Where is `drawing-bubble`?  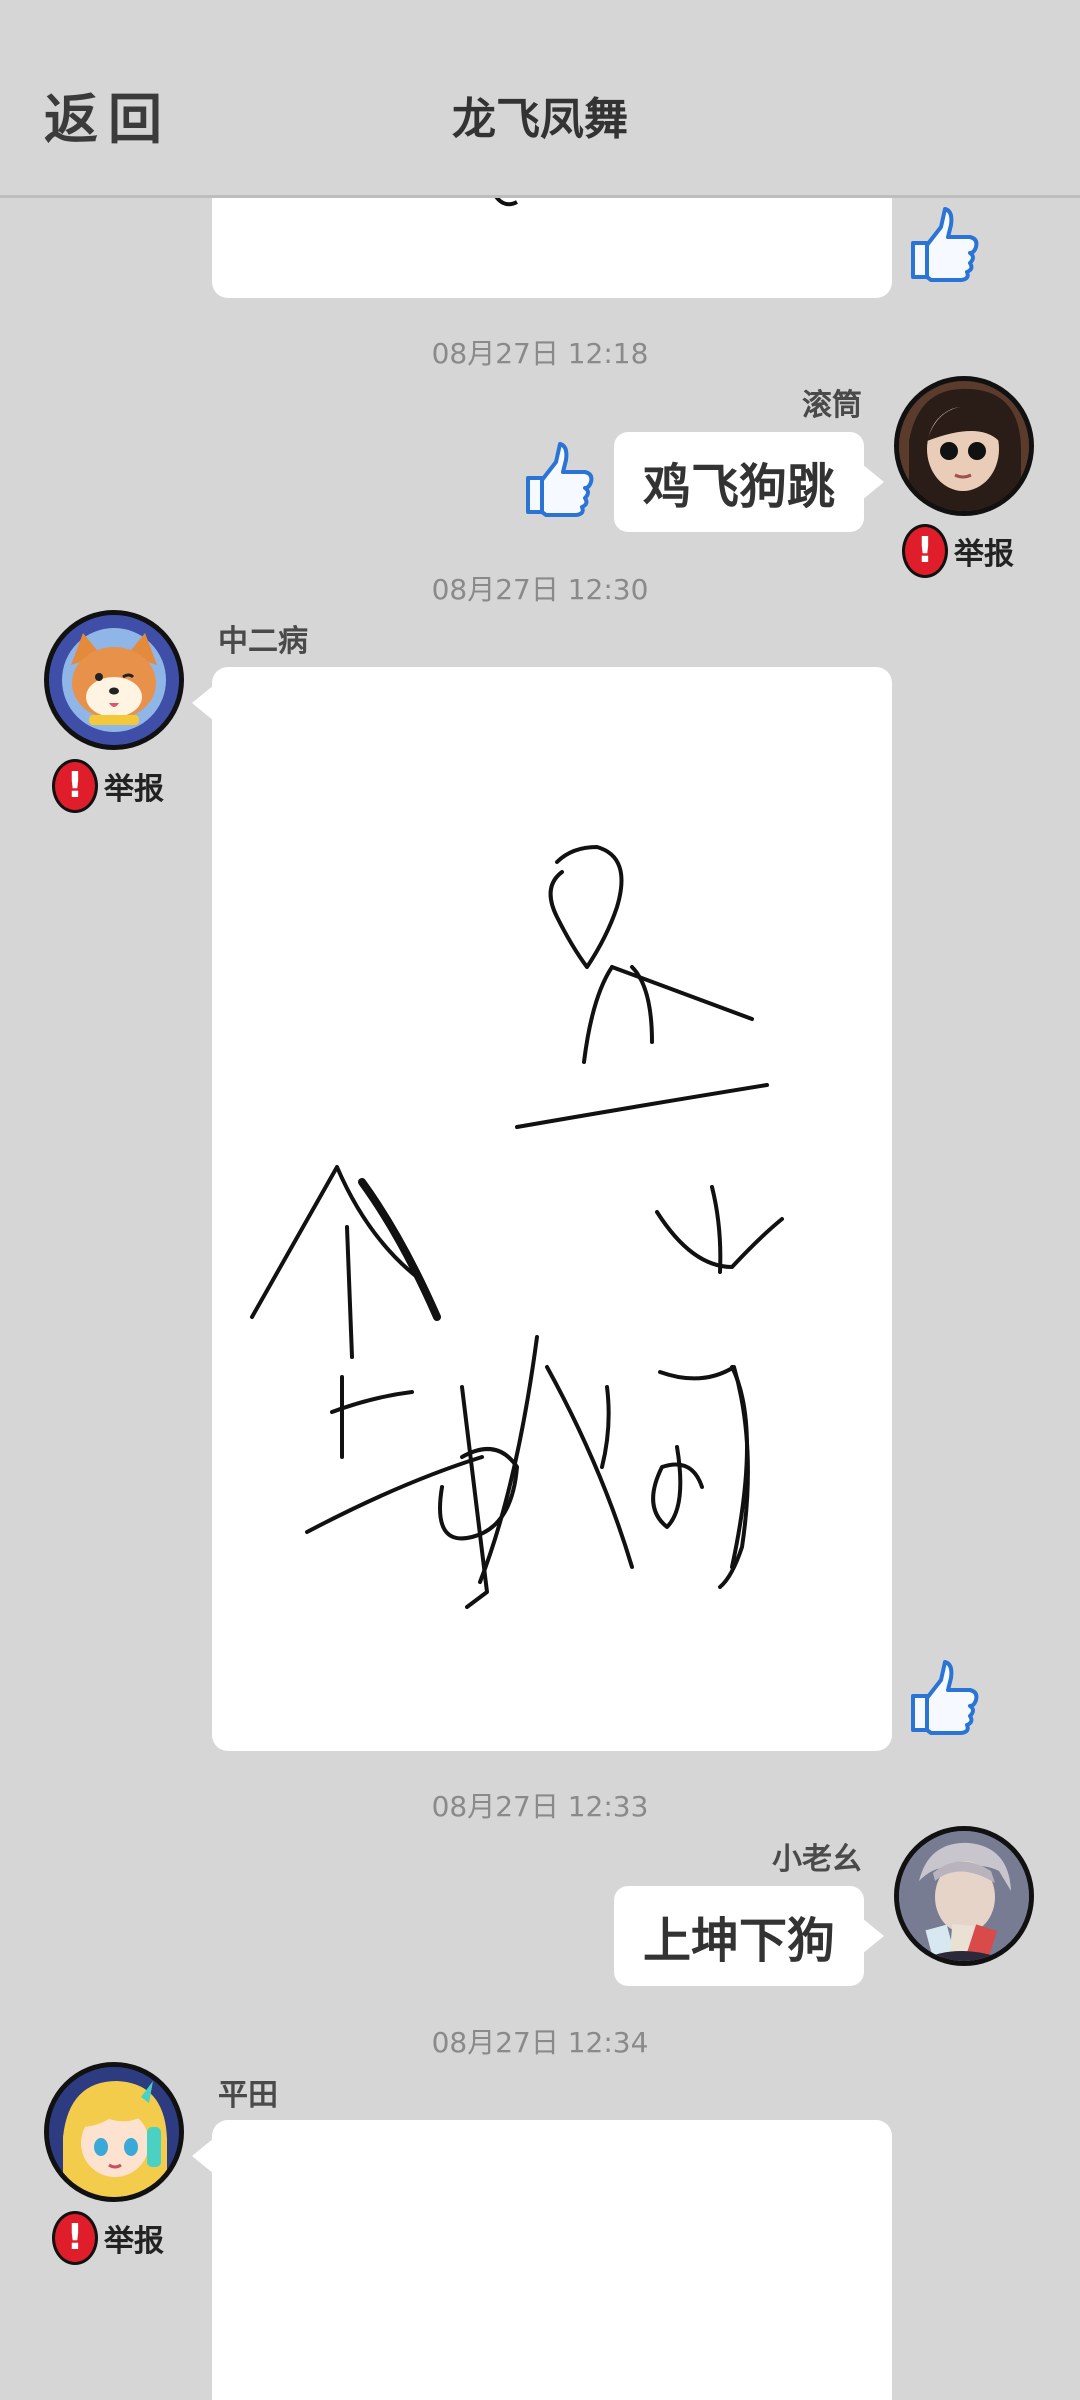 drawing-bubble is located at coordinates (552, 2260).